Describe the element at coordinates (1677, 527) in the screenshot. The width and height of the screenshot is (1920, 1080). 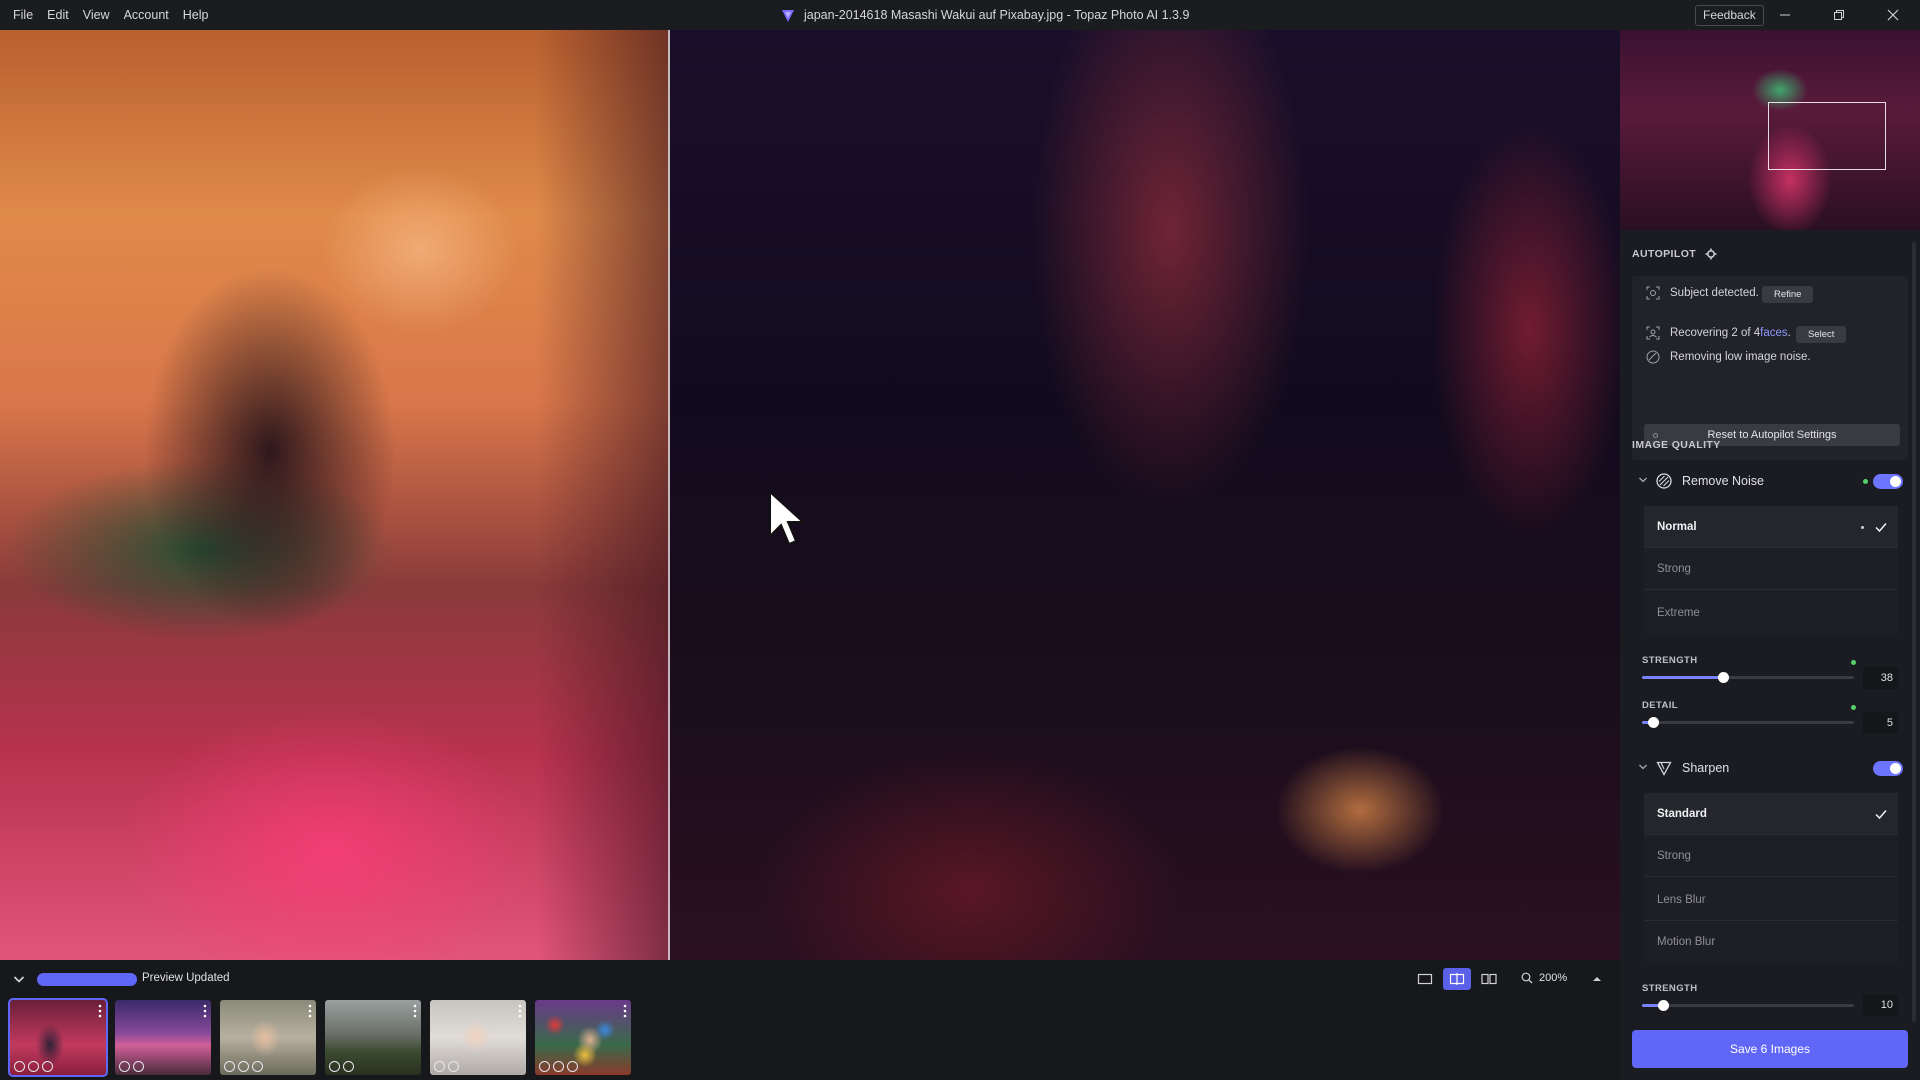
I see `noise-mode-normal-label: Normal` at that location.